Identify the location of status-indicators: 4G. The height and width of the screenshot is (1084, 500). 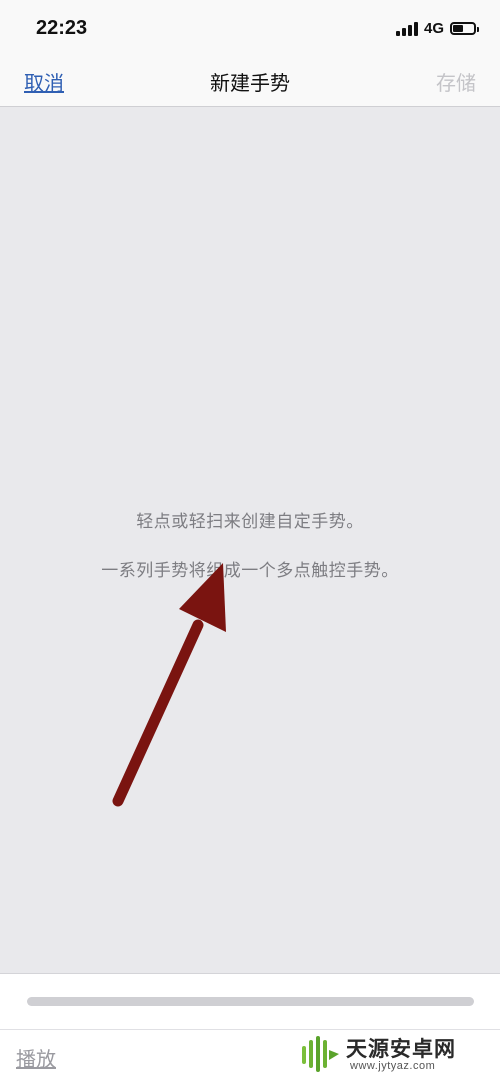
(437, 28).